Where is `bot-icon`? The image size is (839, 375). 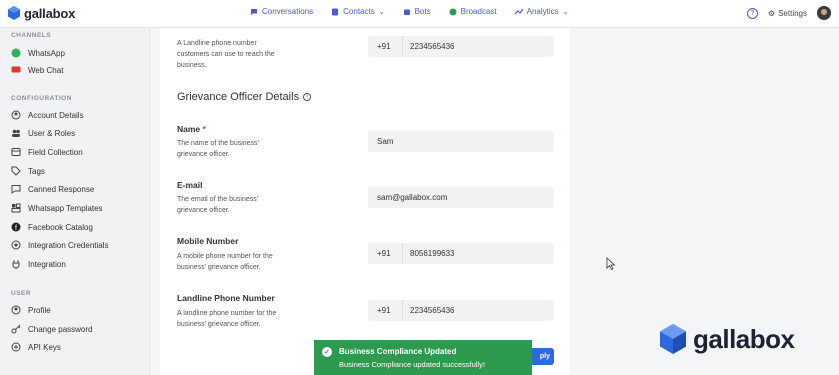 bot-icon is located at coordinates (406, 12).